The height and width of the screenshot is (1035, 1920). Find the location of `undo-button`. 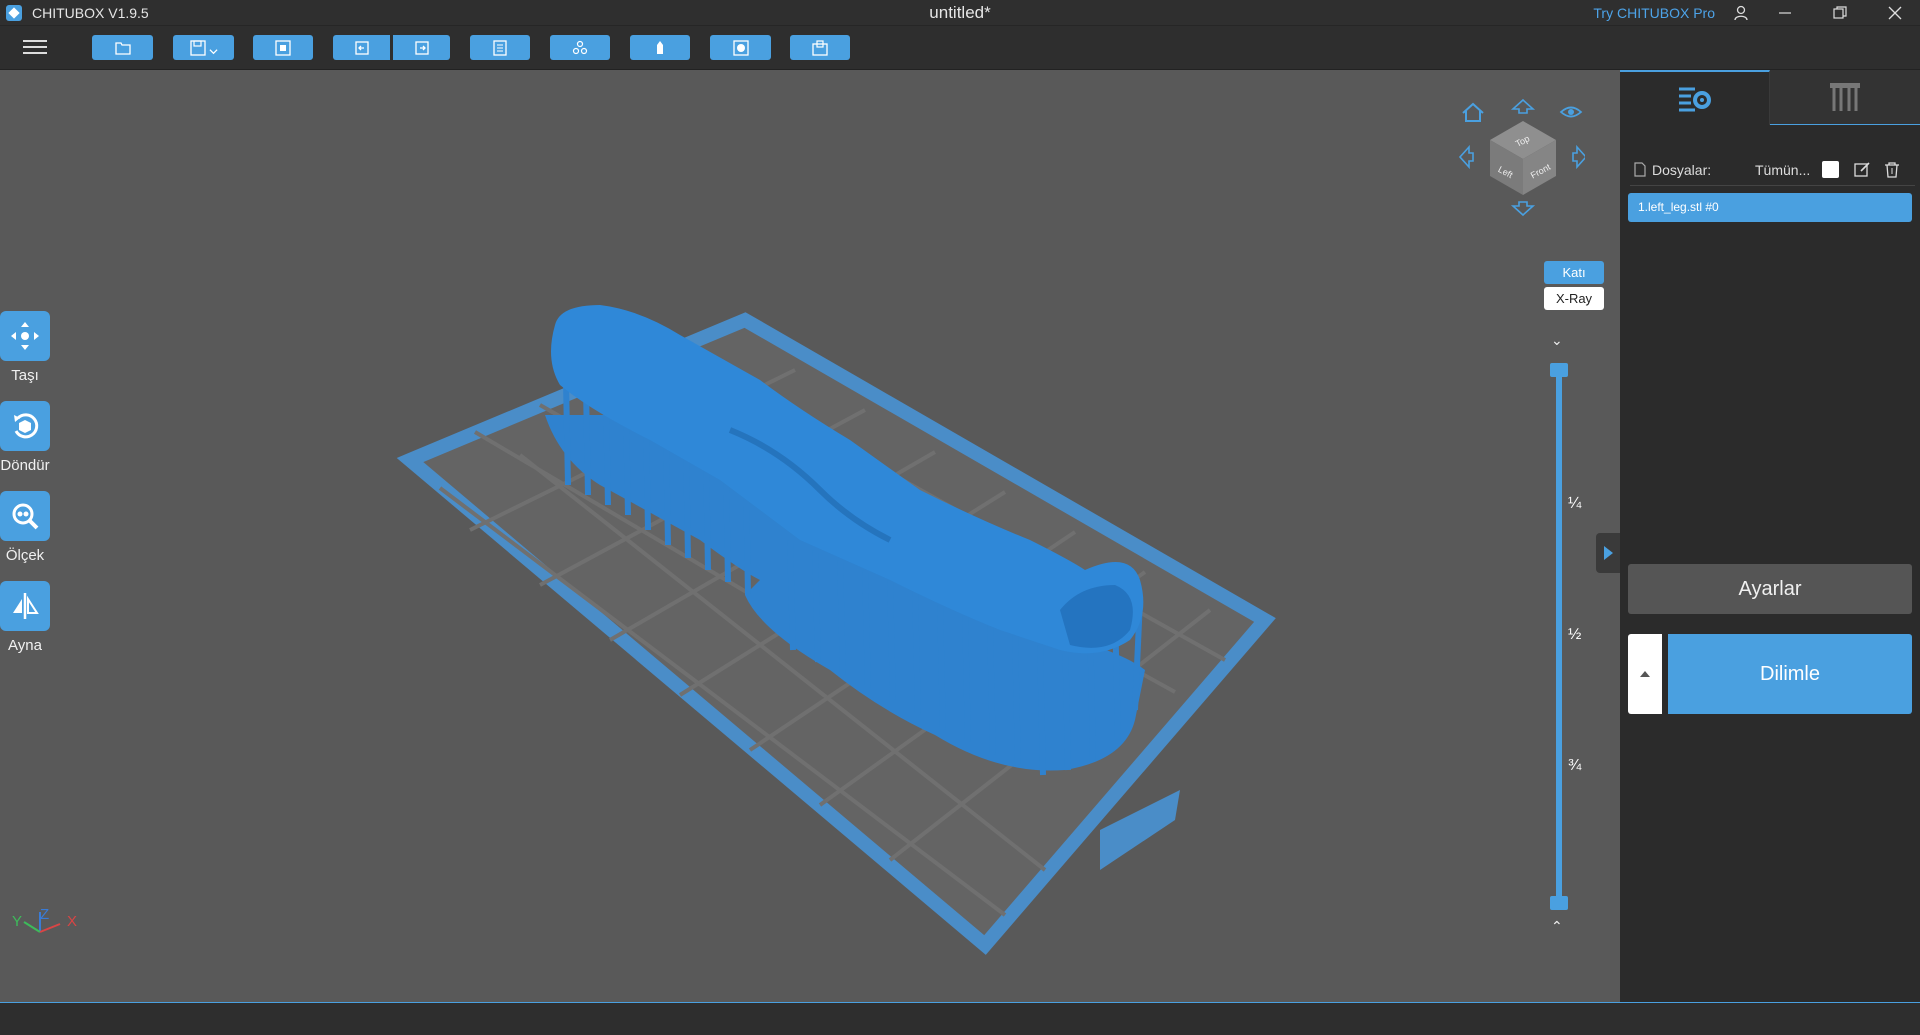

undo-button is located at coordinates (361, 47).